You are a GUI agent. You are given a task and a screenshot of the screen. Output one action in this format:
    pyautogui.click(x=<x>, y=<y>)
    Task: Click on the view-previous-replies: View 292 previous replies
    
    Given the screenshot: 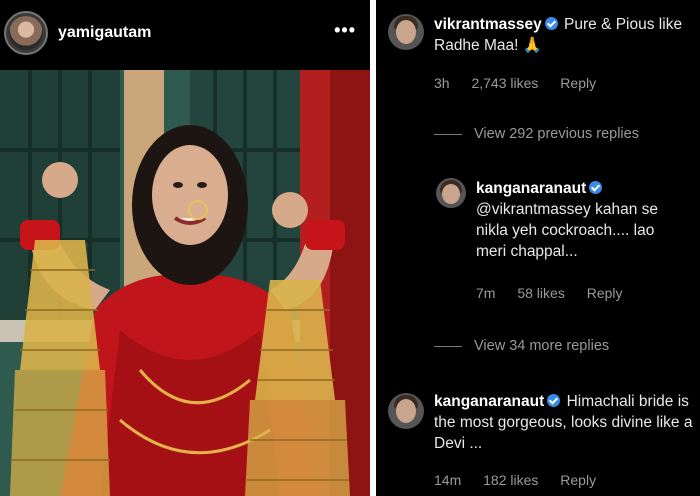 What is the action you would take?
    pyautogui.click(x=536, y=134)
    